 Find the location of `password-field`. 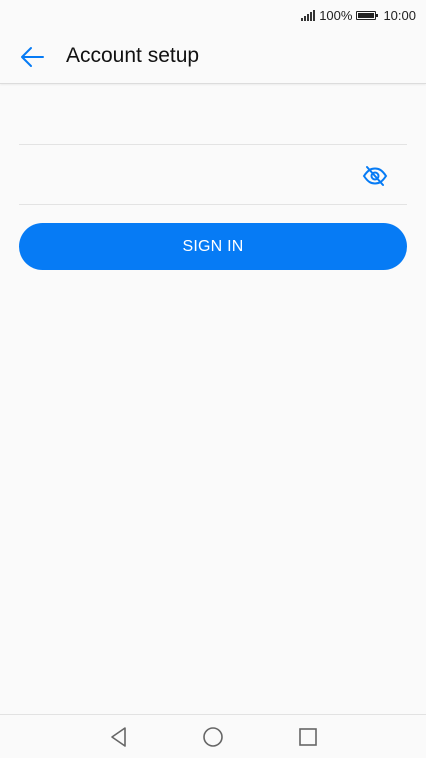

password-field is located at coordinates (213, 182).